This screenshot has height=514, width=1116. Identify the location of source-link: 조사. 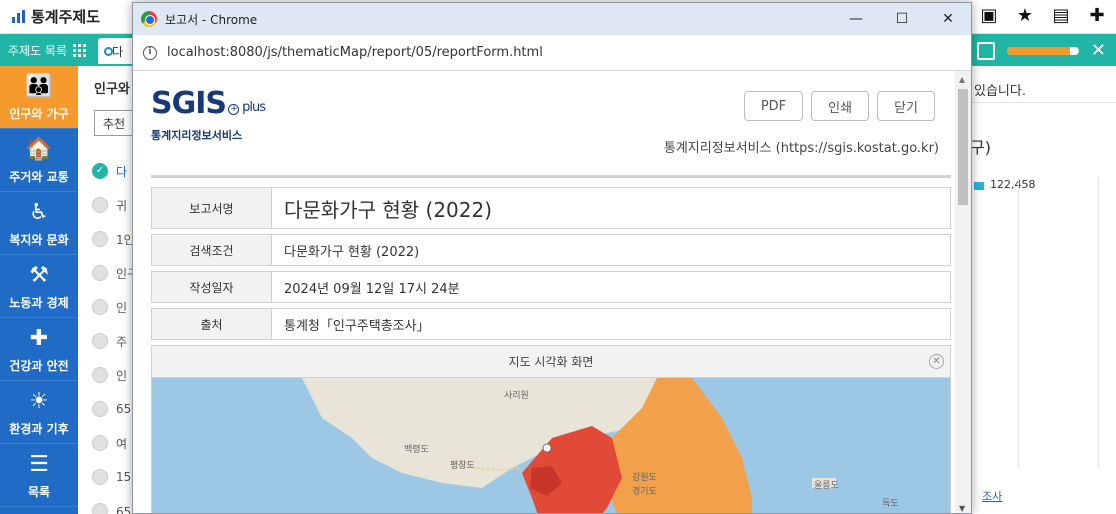
(992, 496).